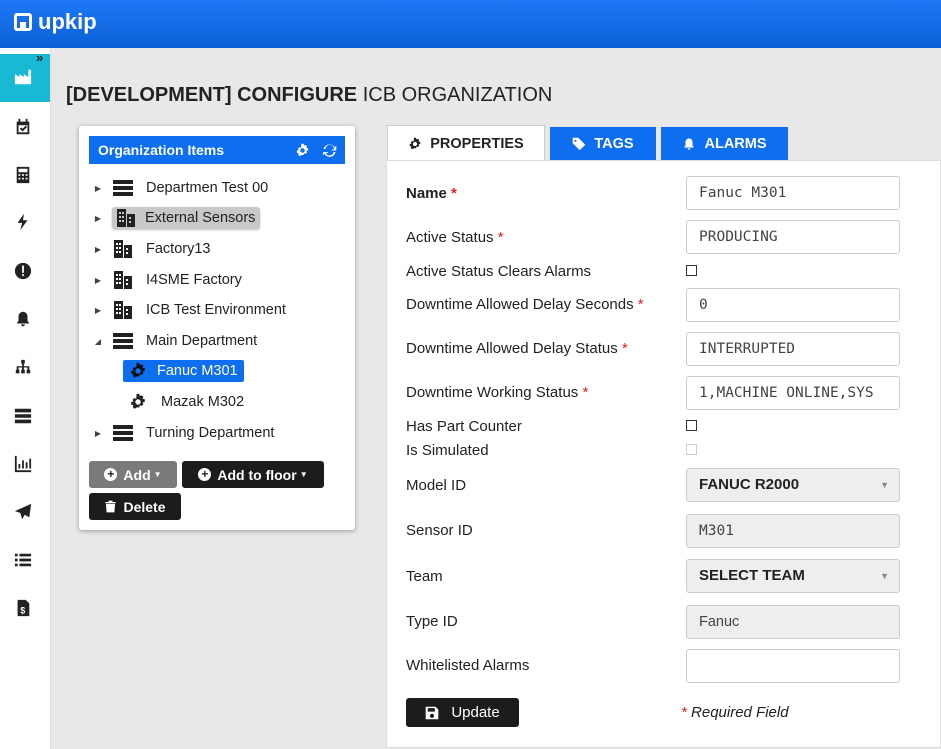 The height and width of the screenshot is (749, 941). What do you see at coordinates (55, 22) in the screenshot?
I see `upkip-logo: upkip` at bounding box center [55, 22].